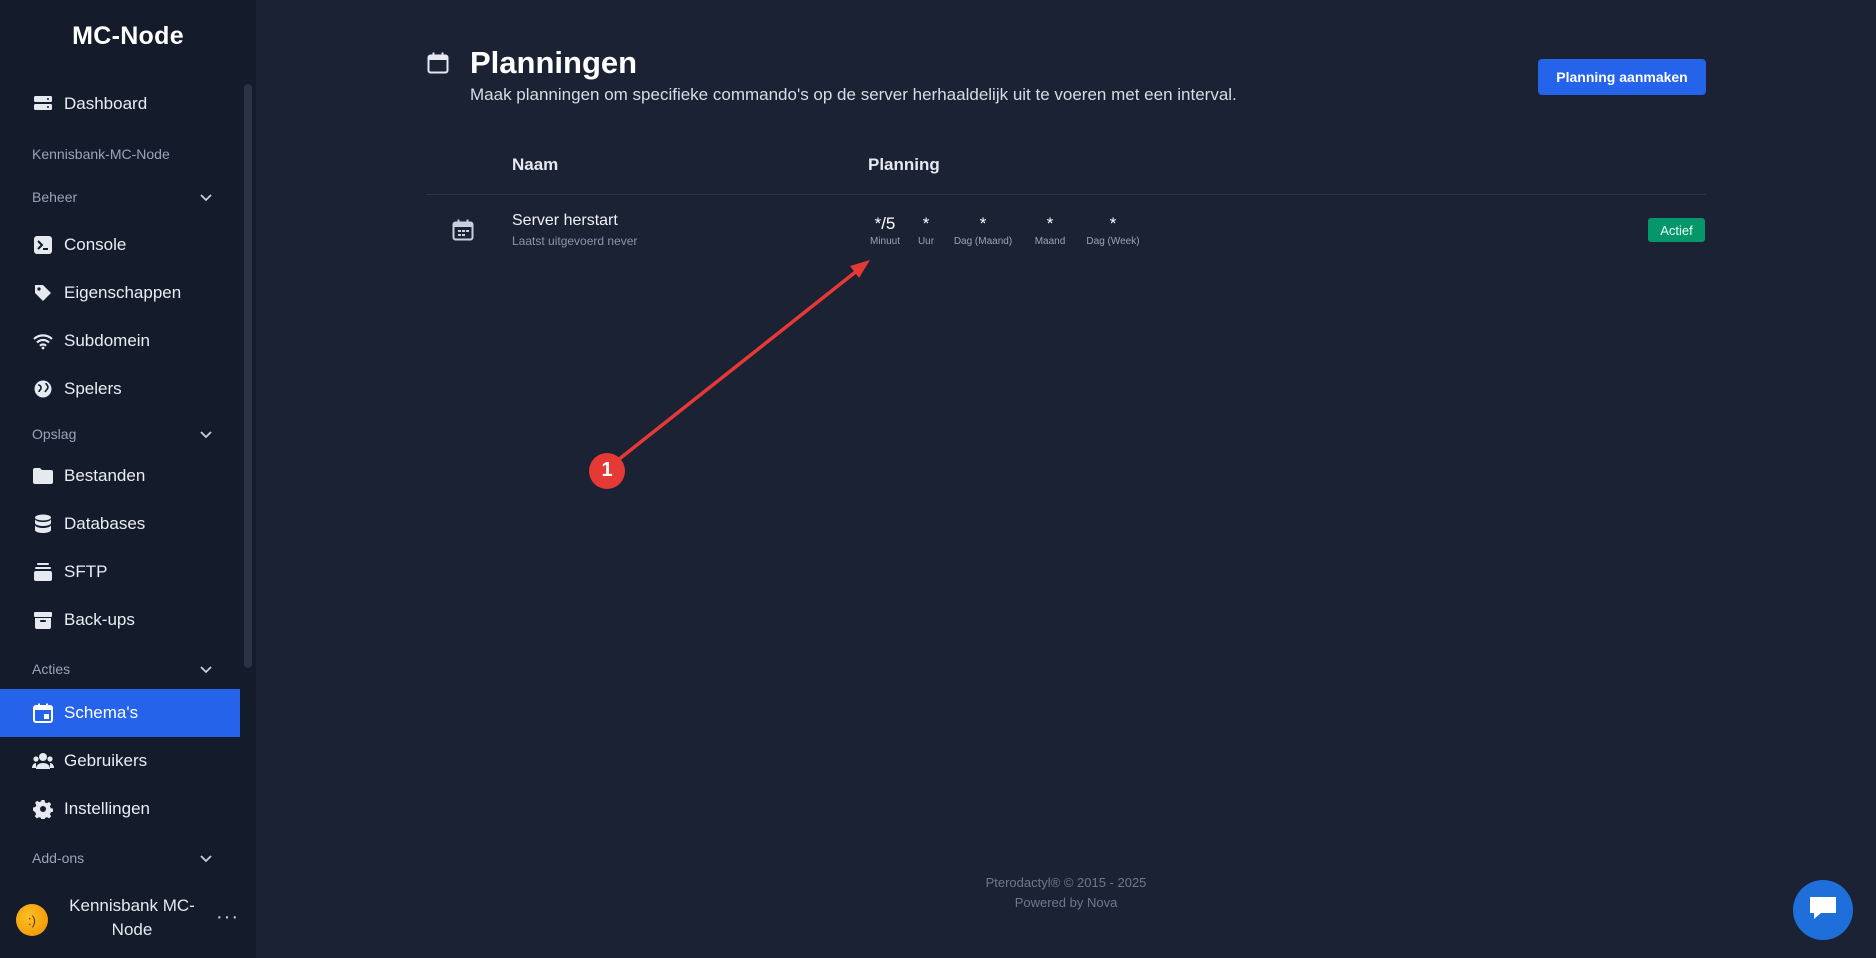 The width and height of the screenshot is (1876, 958). I want to click on annotation-number: 1, so click(607, 470).